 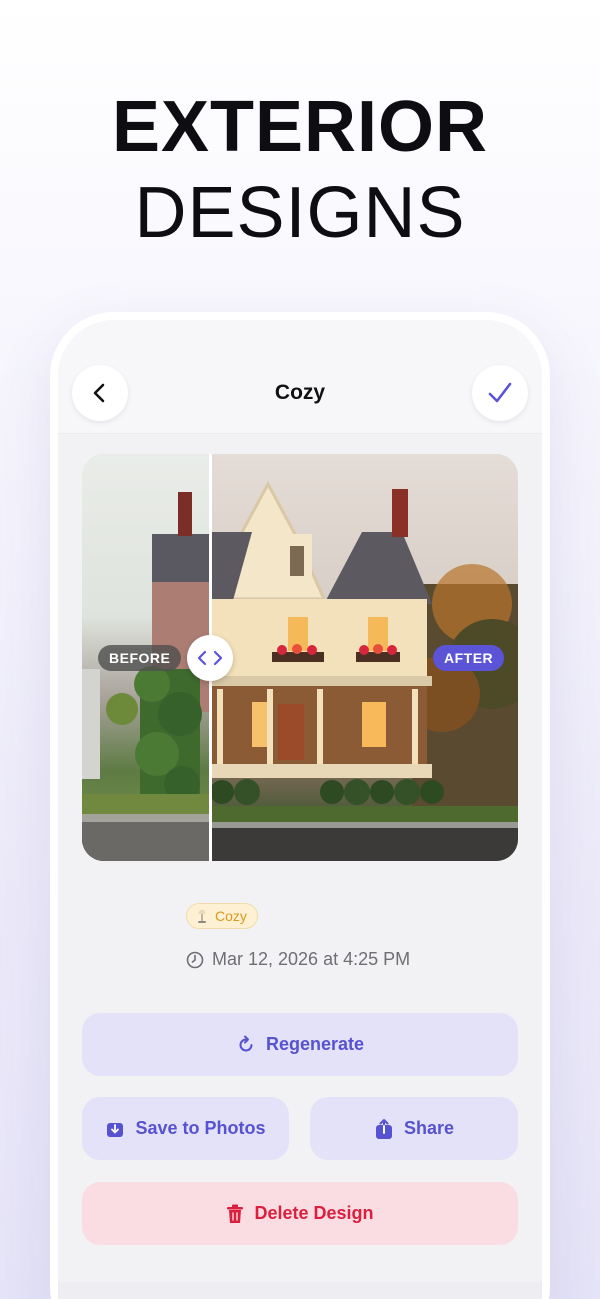 I want to click on share-label: Share, so click(x=429, y=1128).